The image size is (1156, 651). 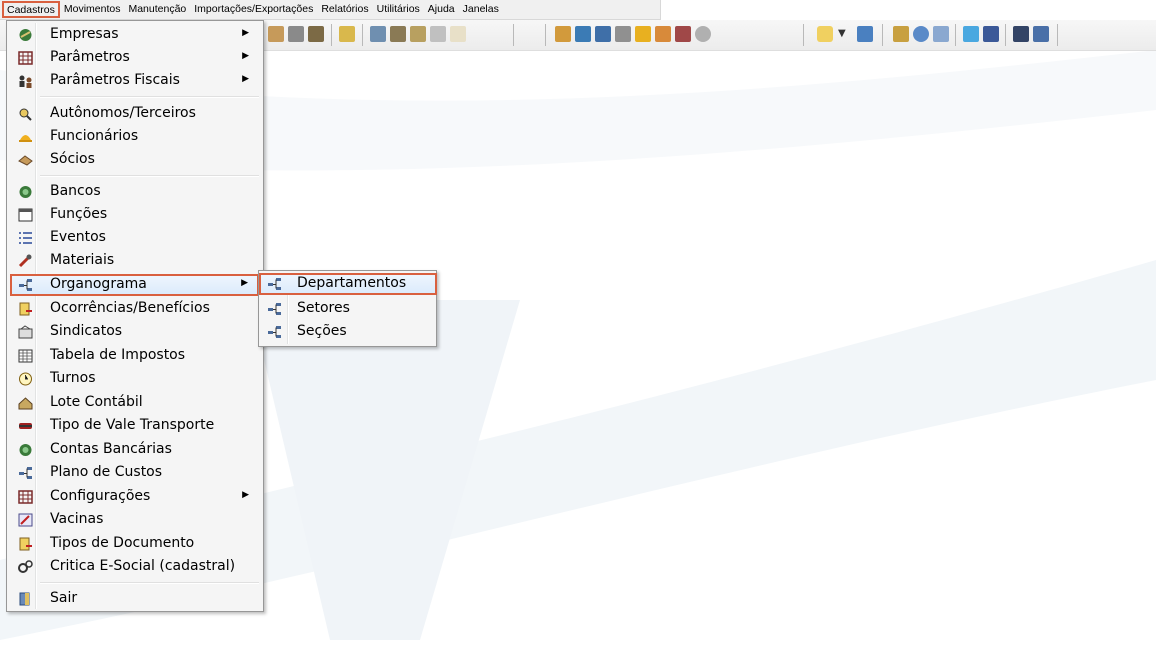 What do you see at coordinates (135, 426) in the screenshot?
I see `menu-item-tipo-de-vale-transporte: Tipo de Vale Transporte` at bounding box center [135, 426].